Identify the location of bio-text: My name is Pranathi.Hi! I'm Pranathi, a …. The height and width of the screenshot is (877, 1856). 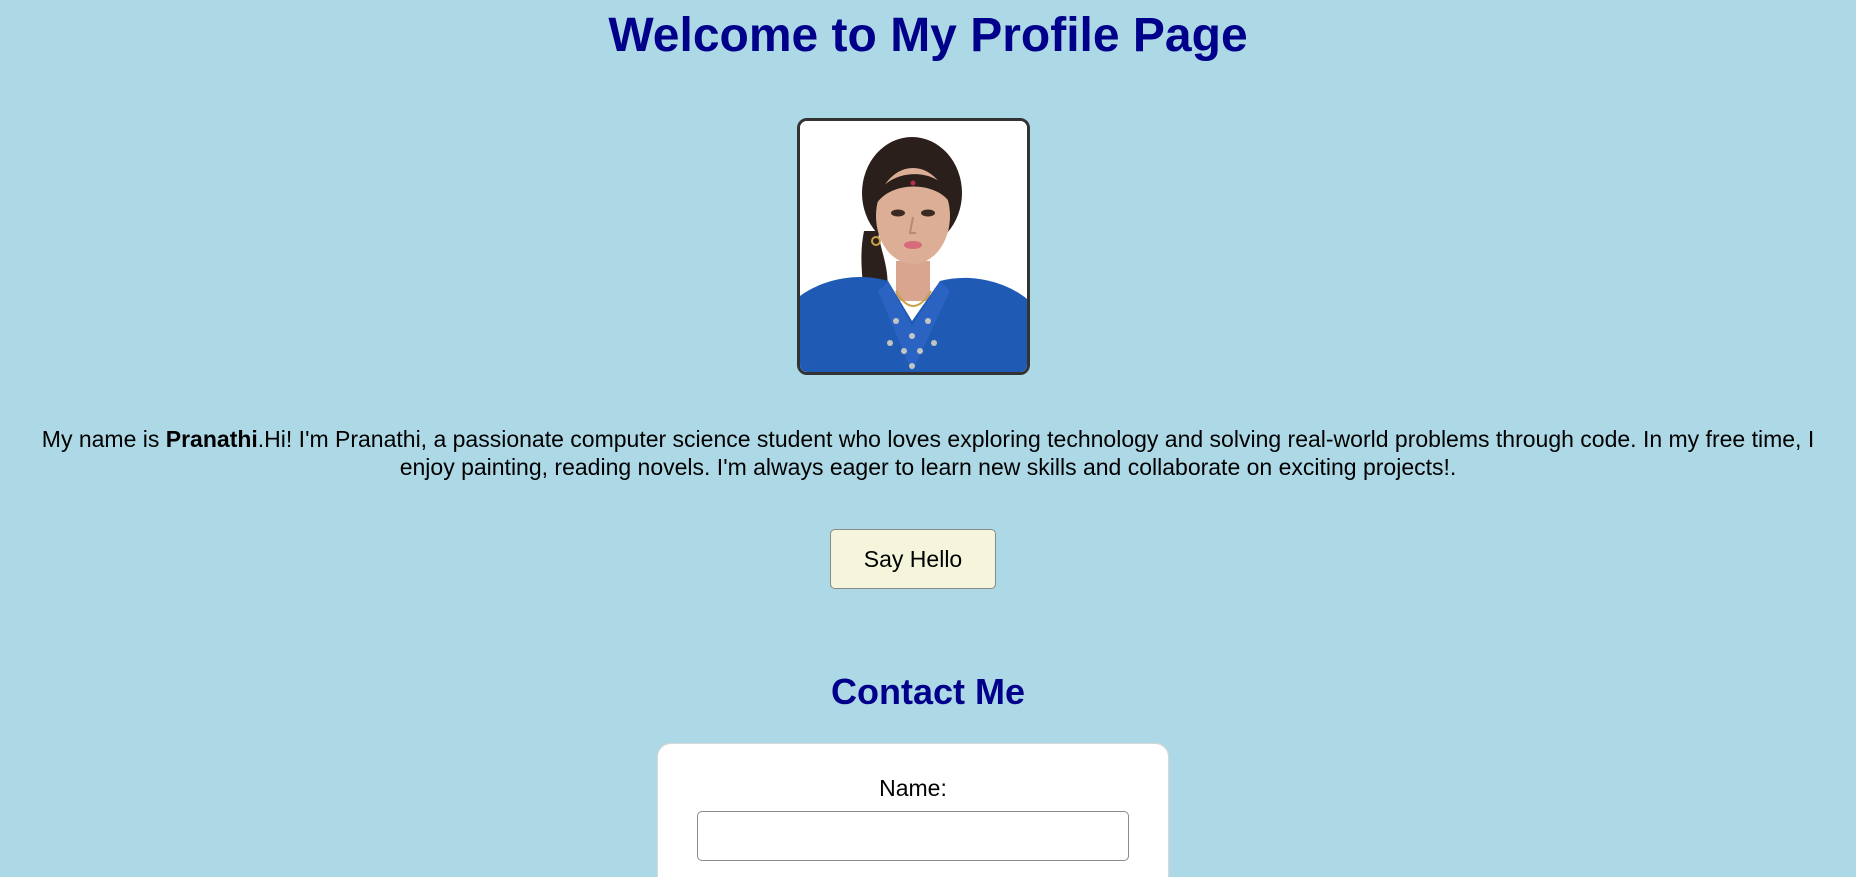
(928, 453).